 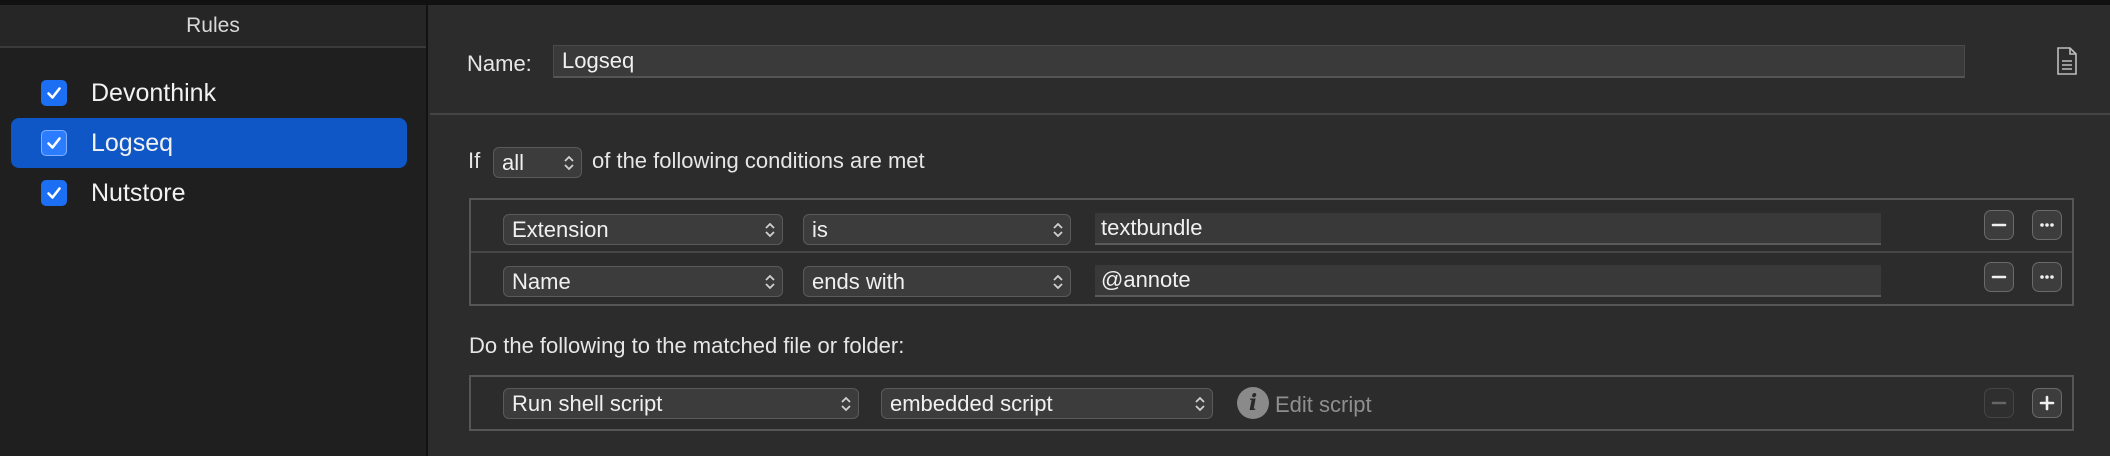 What do you see at coordinates (209, 143) in the screenshot?
I see `rule-item-logseq: Logseq` at bounding box center [209, 143].